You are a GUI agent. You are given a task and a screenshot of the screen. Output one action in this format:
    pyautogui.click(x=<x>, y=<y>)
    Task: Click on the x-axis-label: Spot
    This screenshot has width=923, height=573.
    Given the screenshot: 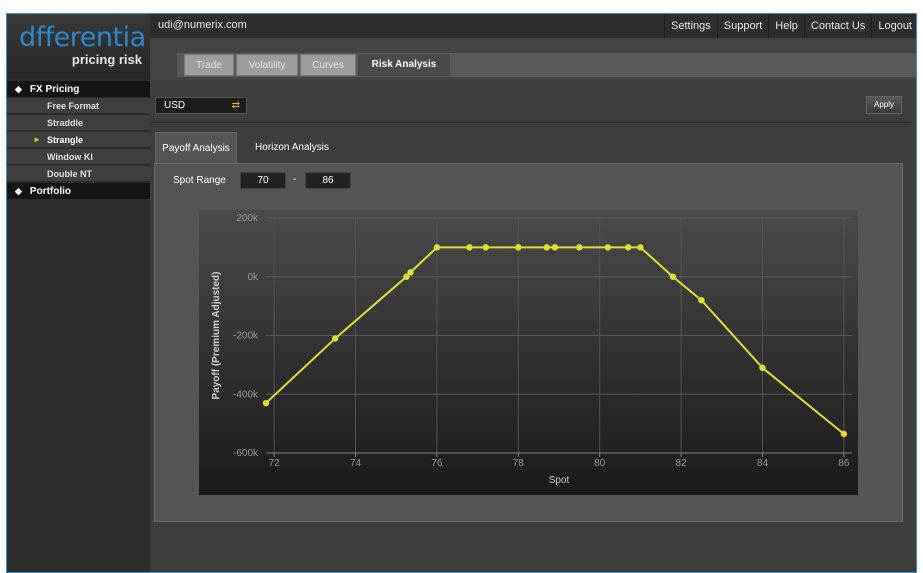 What is the action you would take?
    pyautogui.click(x=559, y=480)
    